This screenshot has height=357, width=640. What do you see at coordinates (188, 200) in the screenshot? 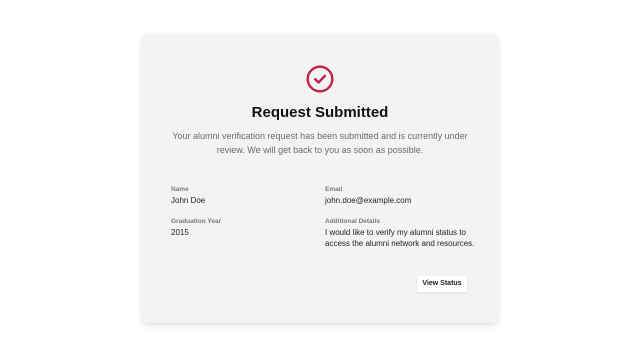
I see `name-value: John Doe` at bounding box center [188, 200].